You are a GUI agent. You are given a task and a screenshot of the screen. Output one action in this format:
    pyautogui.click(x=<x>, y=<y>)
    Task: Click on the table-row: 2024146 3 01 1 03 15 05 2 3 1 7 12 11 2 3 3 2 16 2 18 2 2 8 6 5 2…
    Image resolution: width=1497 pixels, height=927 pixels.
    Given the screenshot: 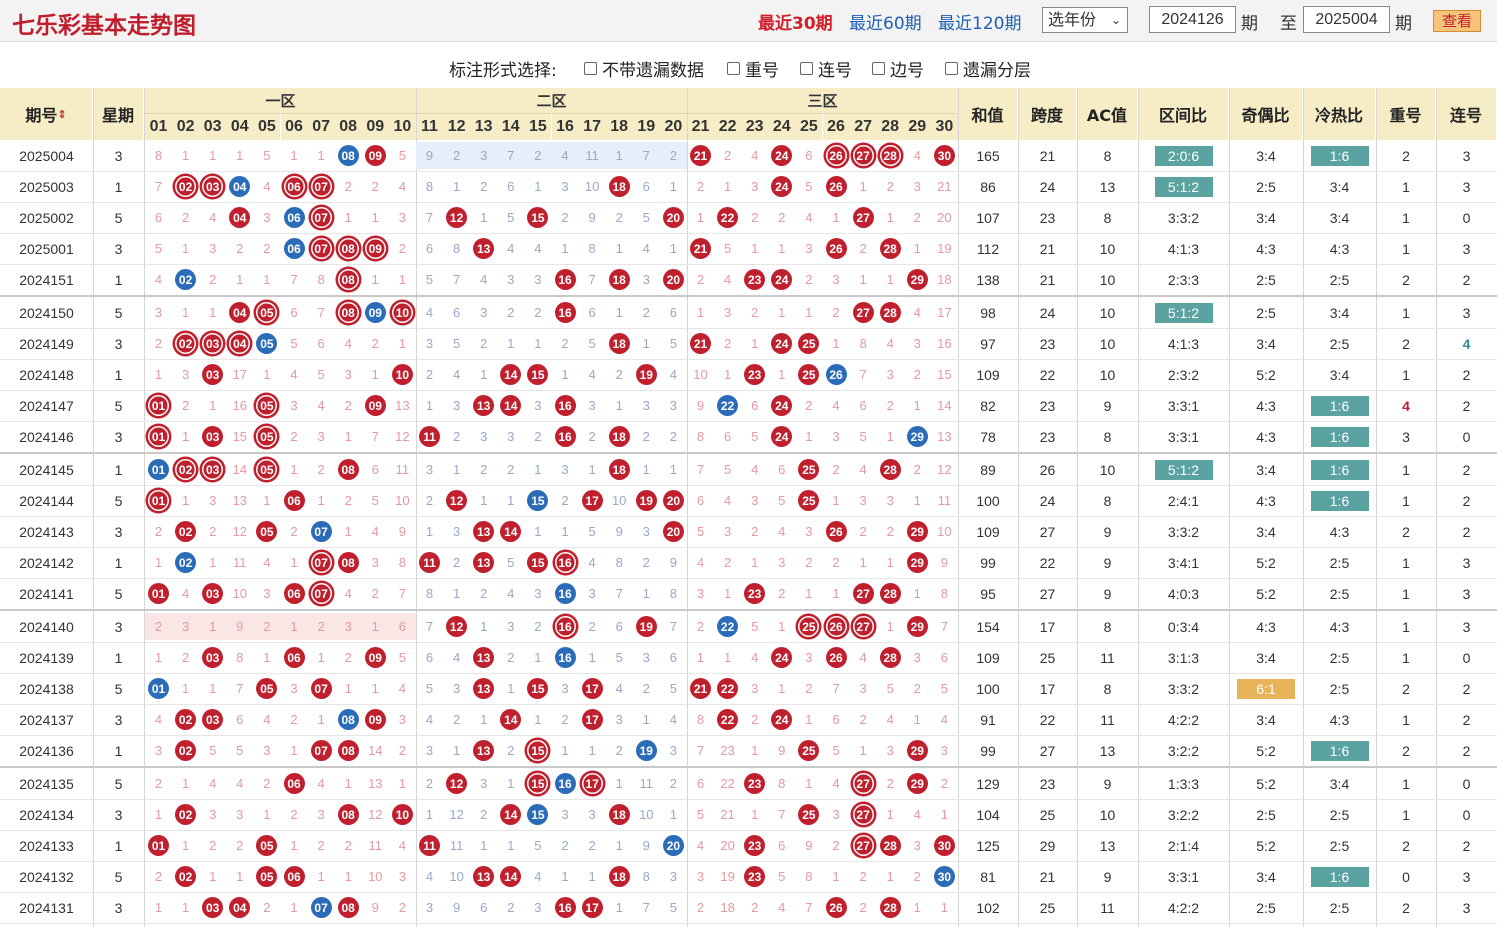 What is the action you would take?
    pyautogui.click(x=748, y=436)
    